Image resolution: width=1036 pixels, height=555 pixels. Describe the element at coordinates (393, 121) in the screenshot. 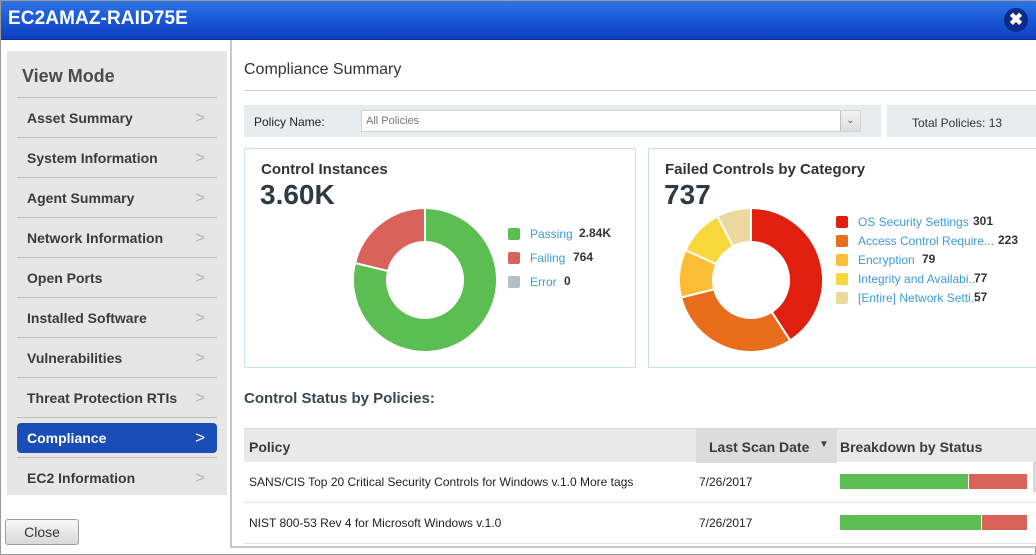

I see `policy-name-value: All Policies` at that location.